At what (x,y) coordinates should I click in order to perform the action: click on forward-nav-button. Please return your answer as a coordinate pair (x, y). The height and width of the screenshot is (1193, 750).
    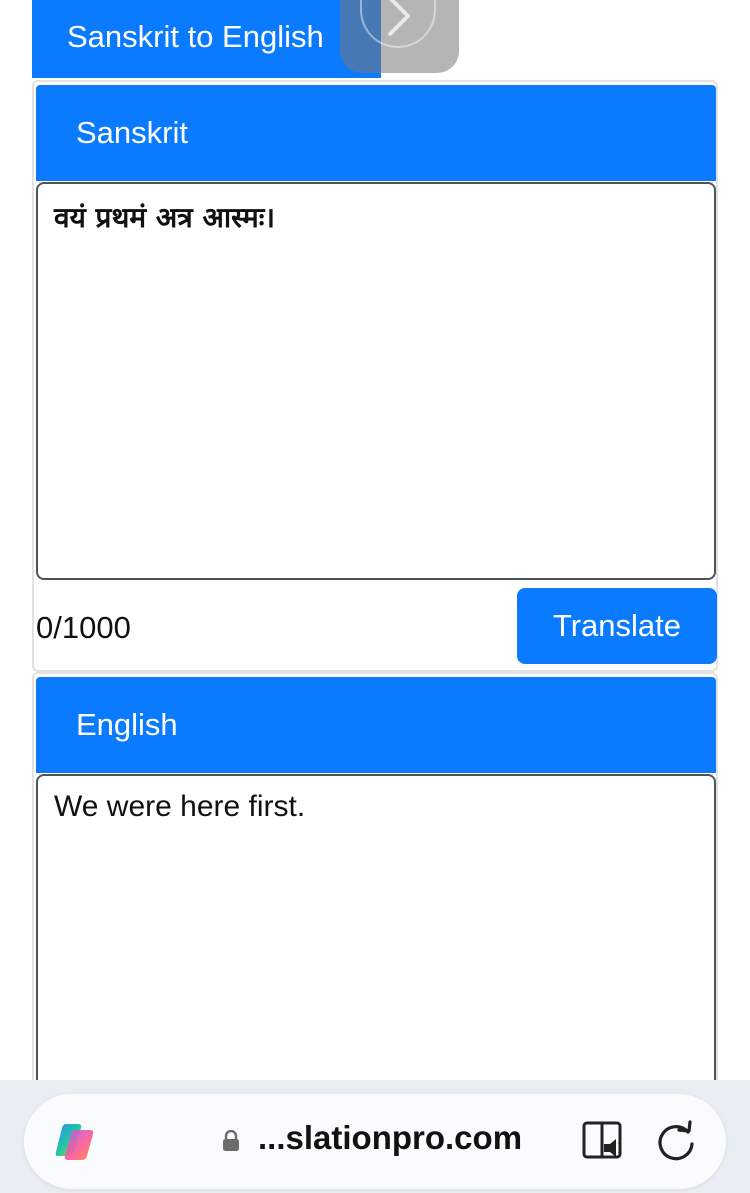
    Looking at the image, I should click on (399, 36).